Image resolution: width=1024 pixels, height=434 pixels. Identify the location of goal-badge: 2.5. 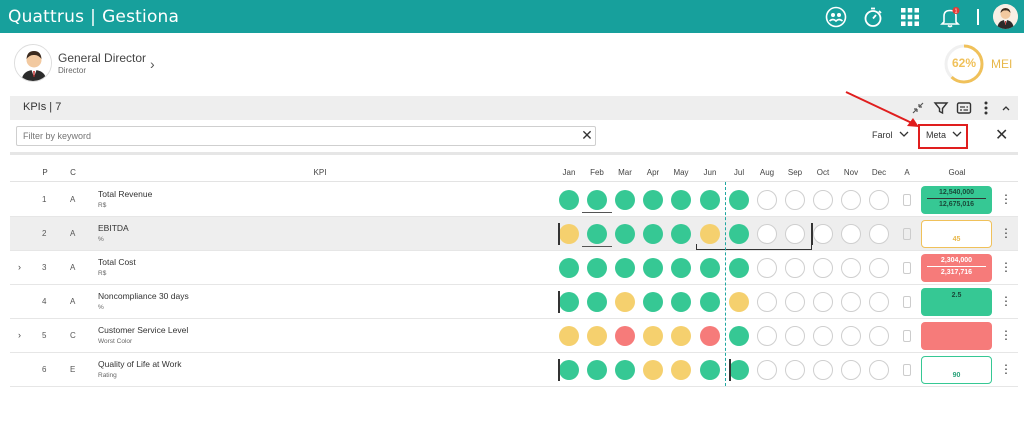
(956, 302).